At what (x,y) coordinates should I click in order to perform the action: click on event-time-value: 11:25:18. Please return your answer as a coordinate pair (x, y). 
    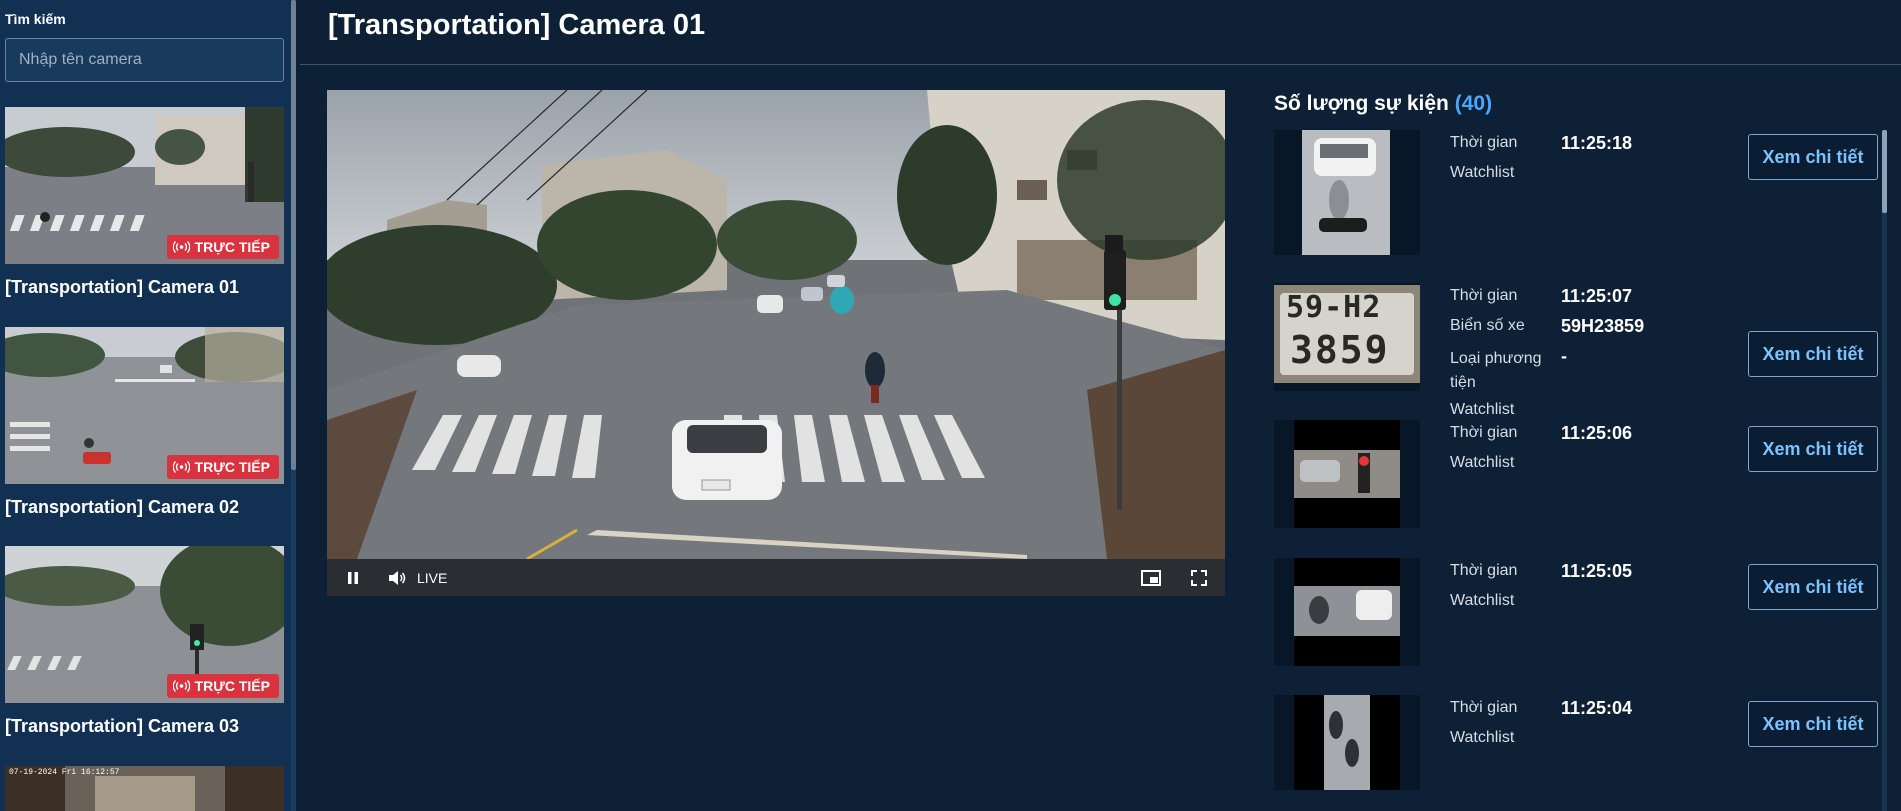
    Looking at the image, I should click on (1597, 143).